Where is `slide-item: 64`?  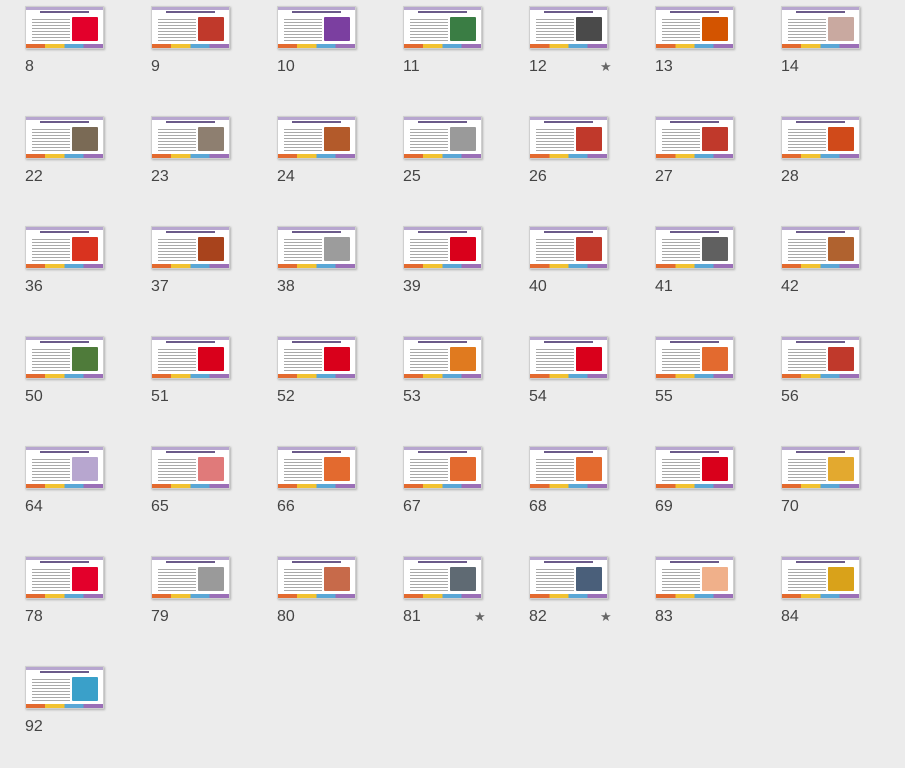 slide-item: 64 is located at coordinates (63, 494).